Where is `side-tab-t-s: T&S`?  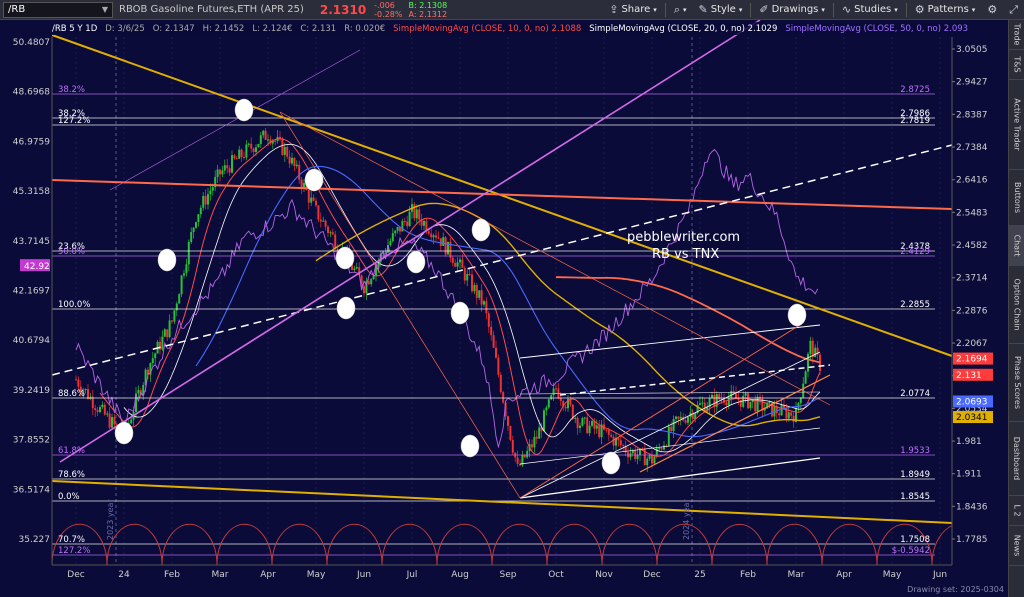 side-tab-t-s: T&S is located at coordinates (1016, 65).